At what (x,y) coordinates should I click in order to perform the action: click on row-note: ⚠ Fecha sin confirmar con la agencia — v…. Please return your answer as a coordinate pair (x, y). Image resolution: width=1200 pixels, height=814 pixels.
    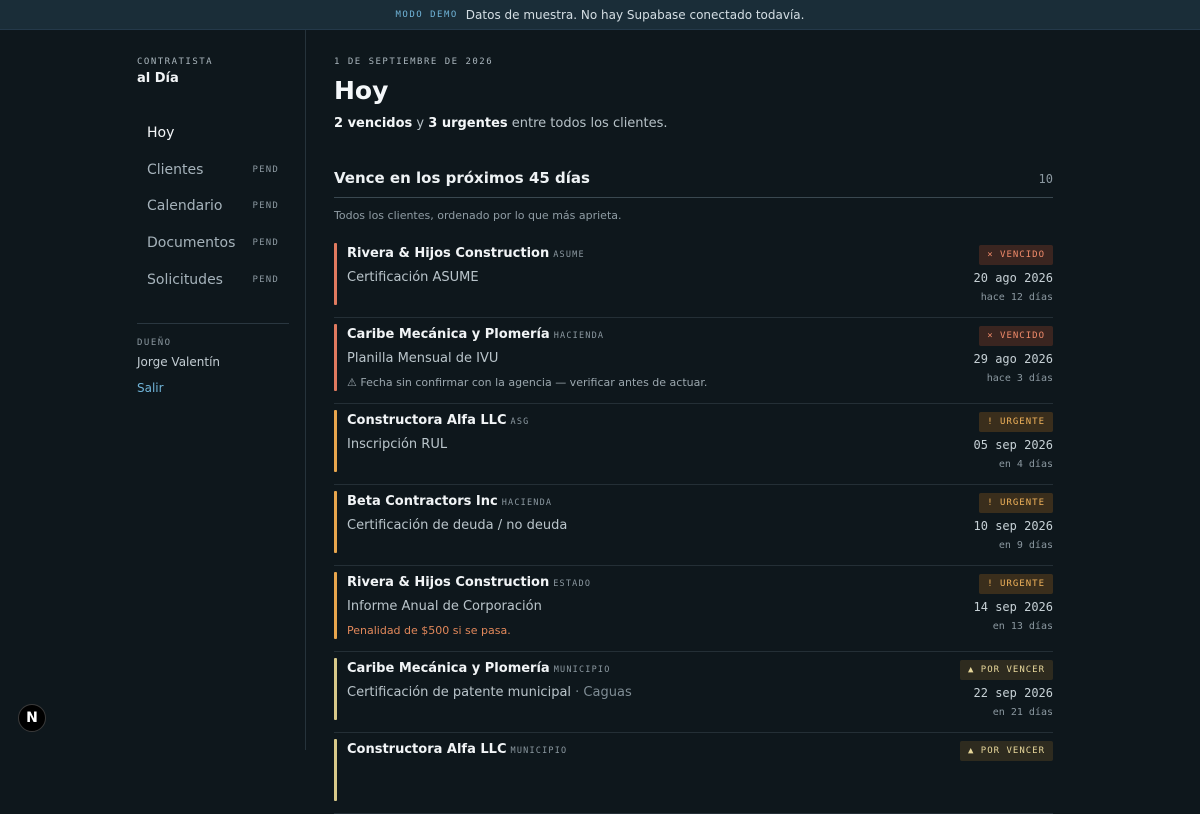
    Looking at the image, I should click on (527, 382).